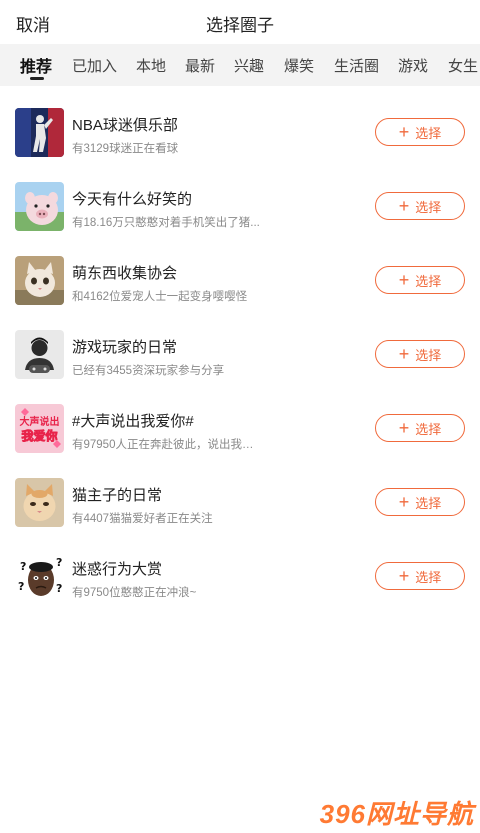 The height and width of the screenshot is (833, 480). What do you see at coordinates (160, 297) in the screenshot?
I see `circle-description: 和4162位爱宠人士一起变身嘤嘤怪` at bounding box center [160, 297].